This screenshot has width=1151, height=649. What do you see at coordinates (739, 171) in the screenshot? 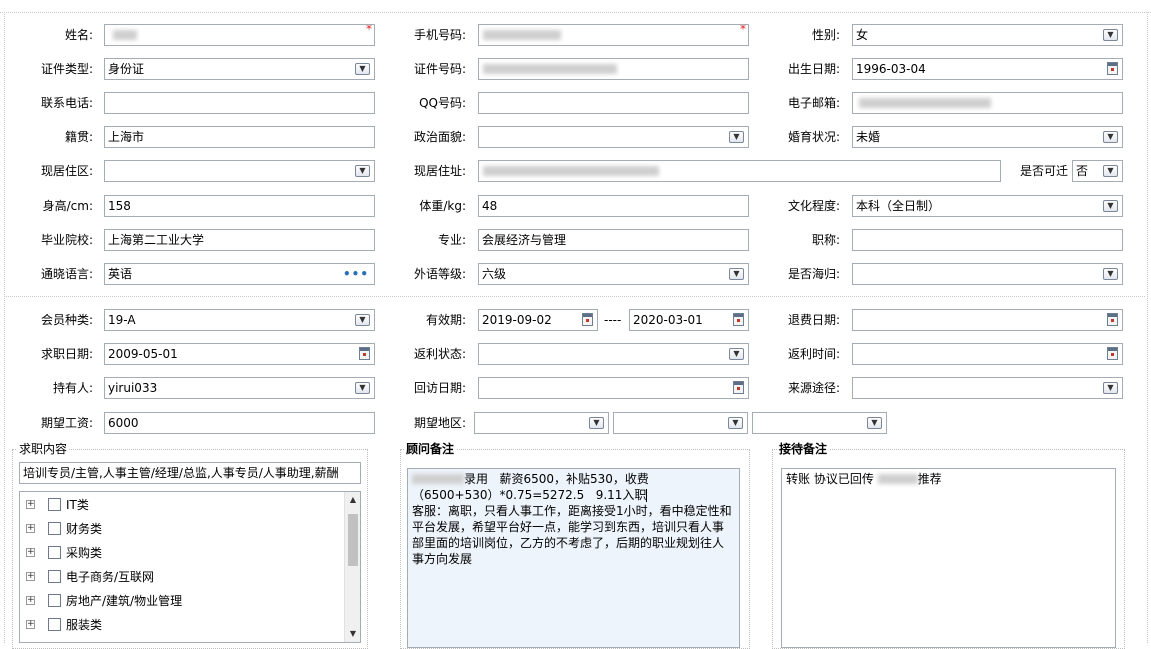
I see `residence-address-input` at bounding box center [739, 171].